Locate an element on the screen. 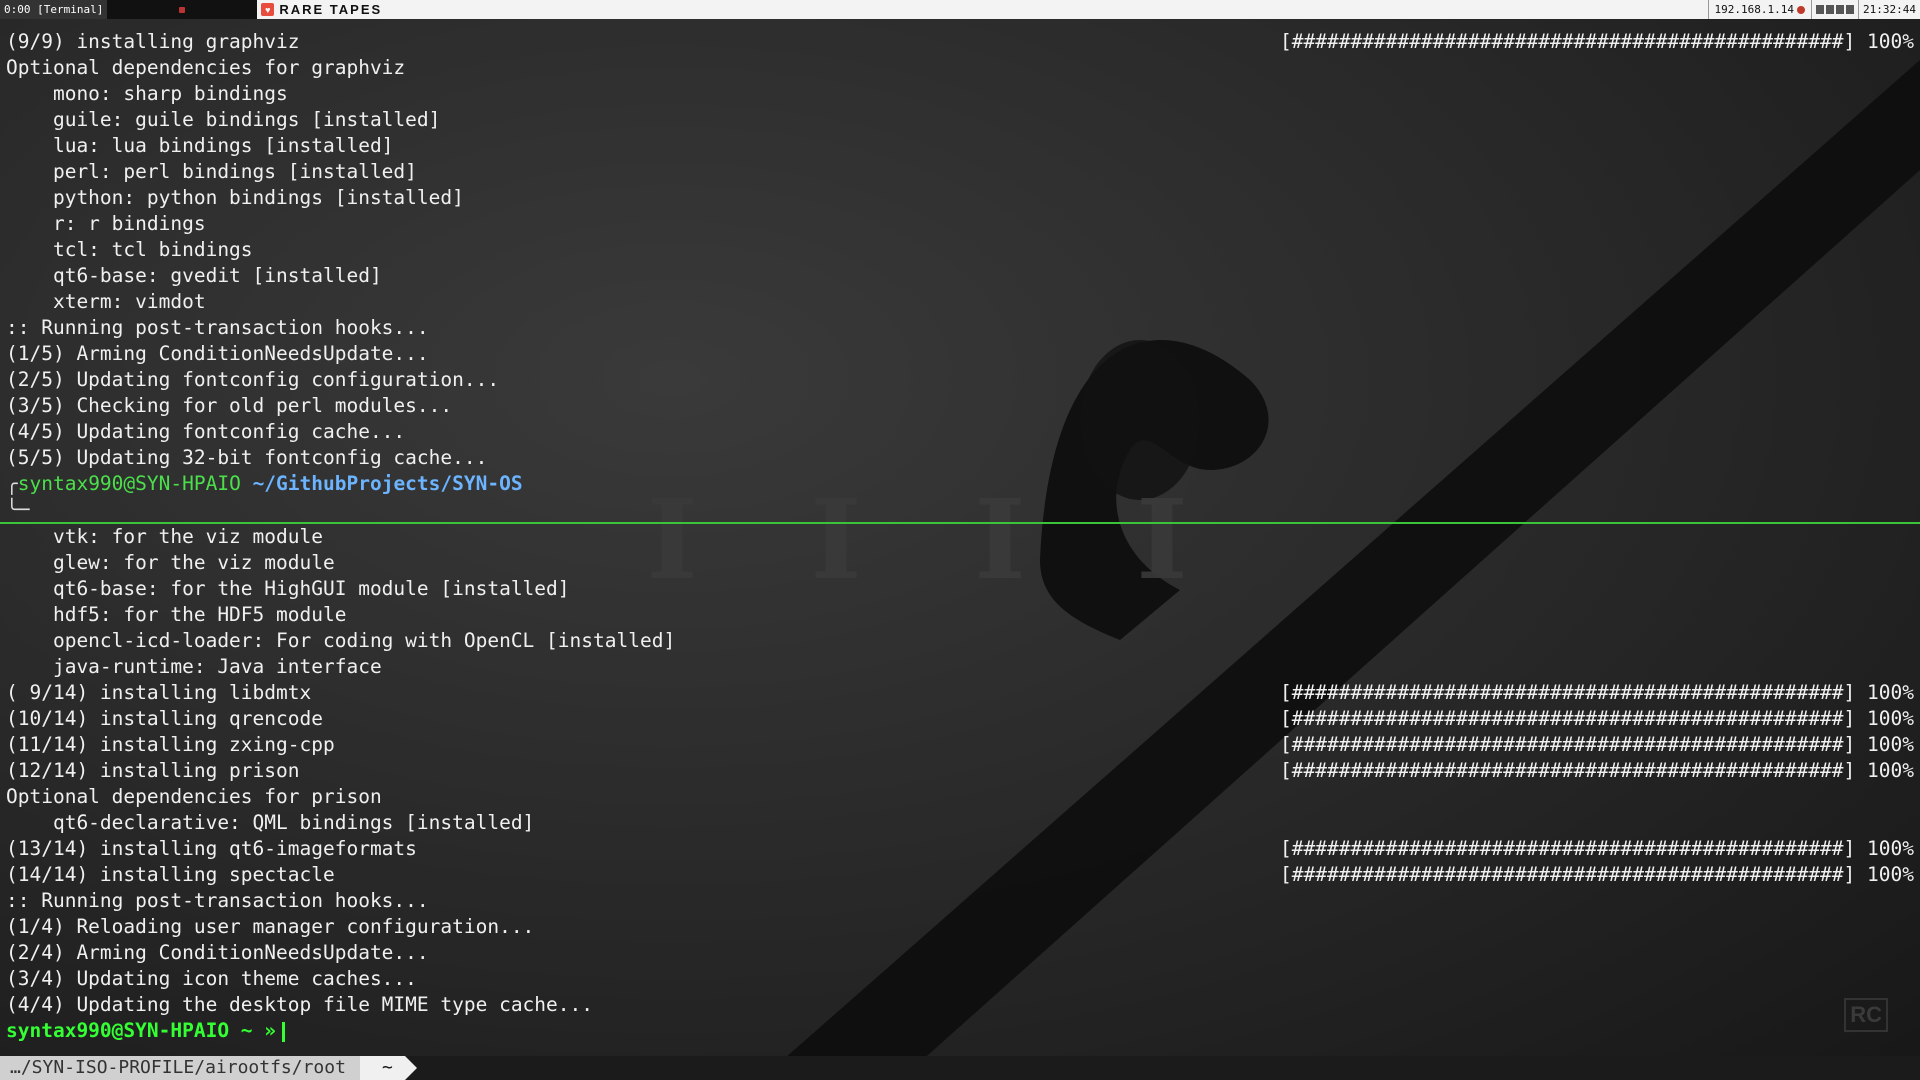 This screenshot has width=1920, height=1080. prompt-line: syntax990@SYN-HPAIO ~ » is located at coordinates (960, 1031).